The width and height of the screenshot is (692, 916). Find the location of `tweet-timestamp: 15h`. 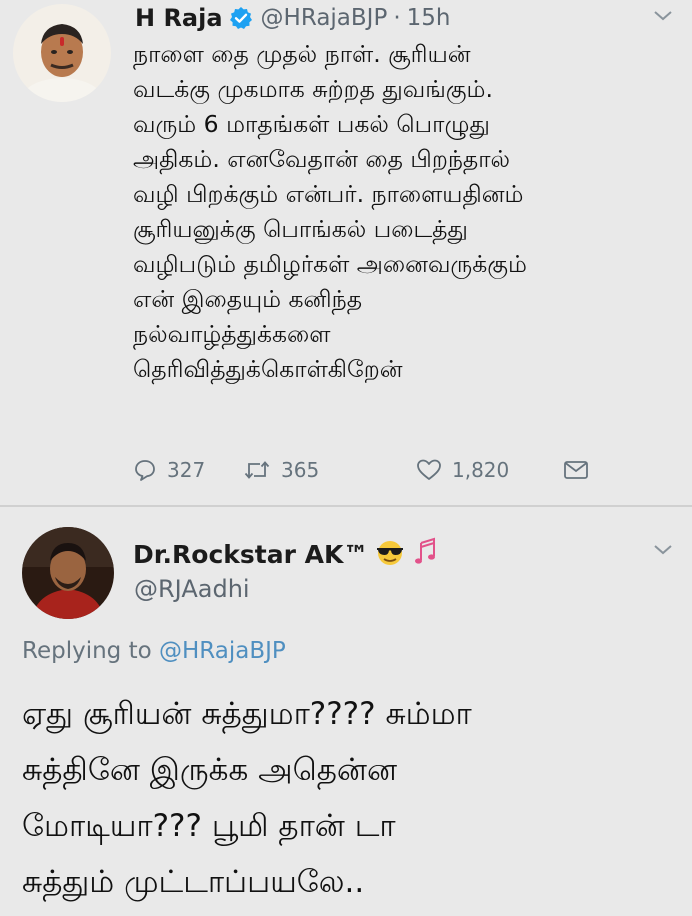

tweet-timestamp: 15h is located at coordinates (429, 18).